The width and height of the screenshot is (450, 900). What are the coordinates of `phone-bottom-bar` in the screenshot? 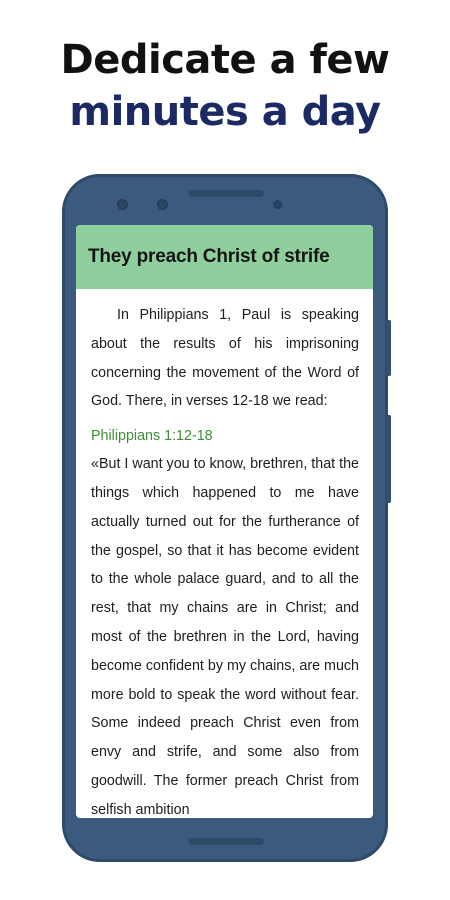 It's located at (226, 841).